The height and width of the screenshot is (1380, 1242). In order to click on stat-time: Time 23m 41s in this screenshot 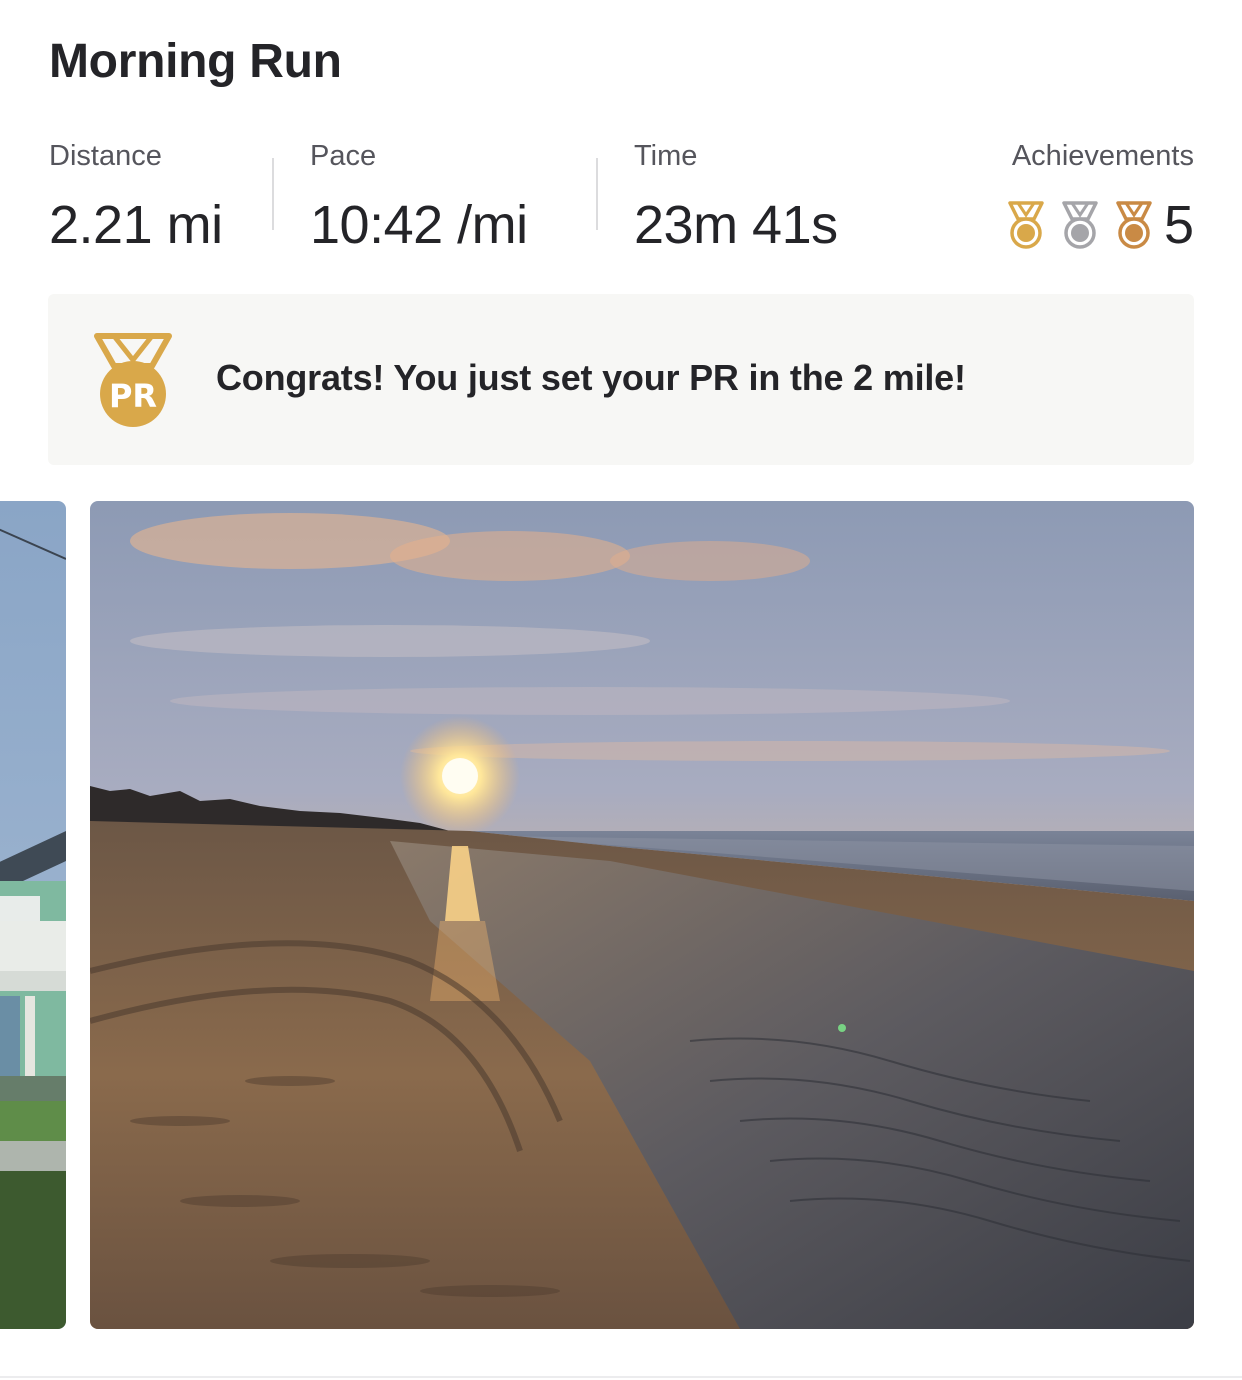, I will do `click(736, 198)`.